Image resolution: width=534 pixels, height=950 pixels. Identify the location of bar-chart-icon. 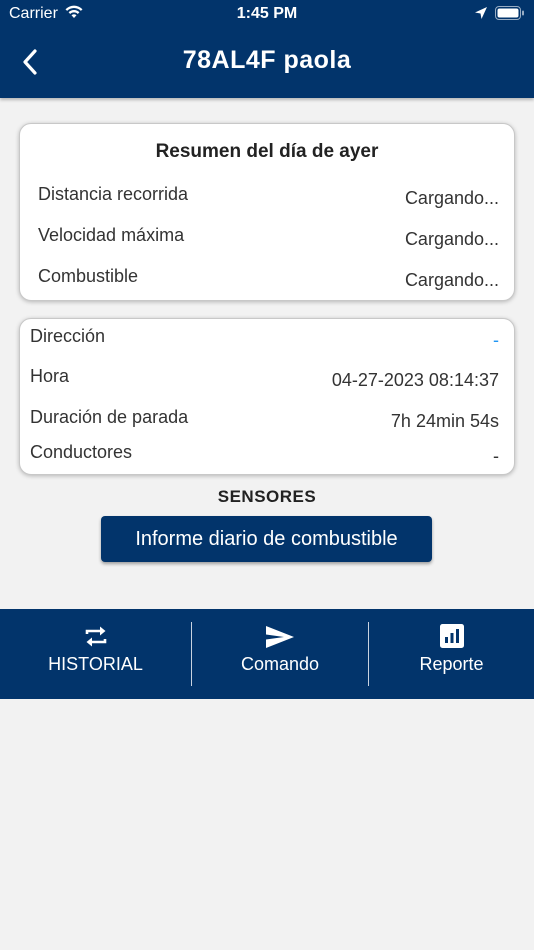
(451, 638).